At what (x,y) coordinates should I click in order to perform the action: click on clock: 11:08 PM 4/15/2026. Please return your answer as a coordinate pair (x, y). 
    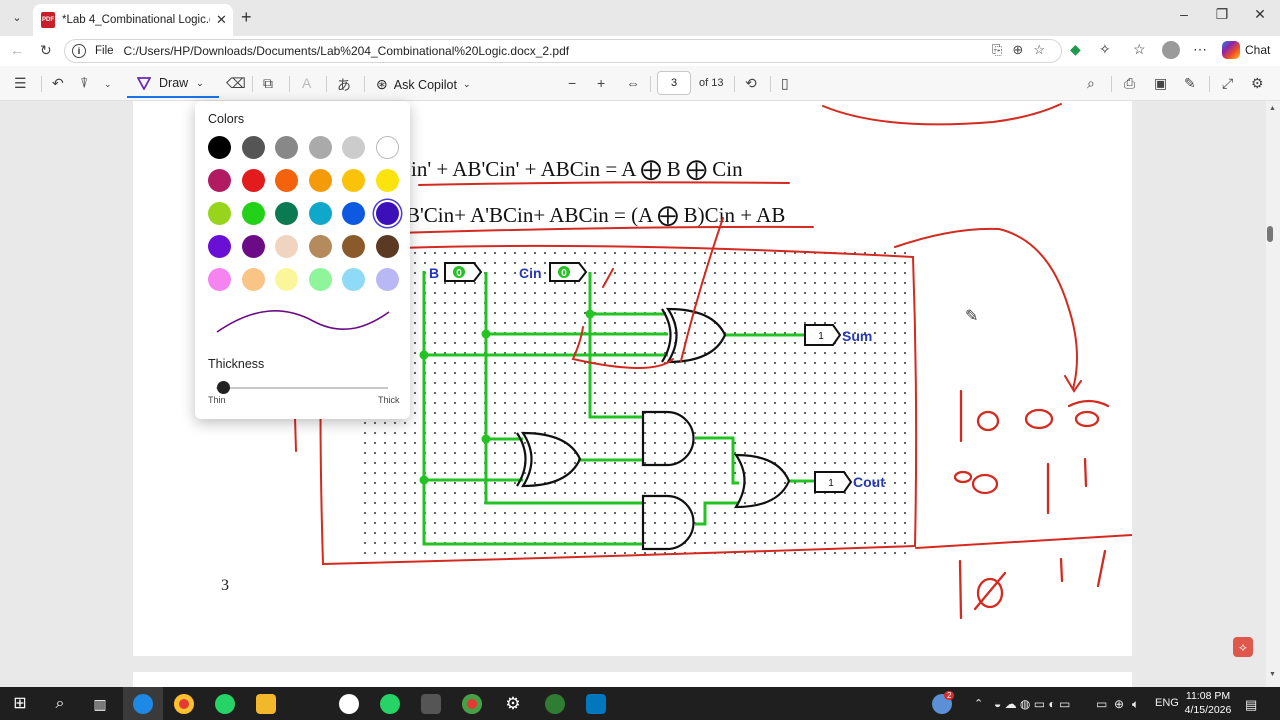
    Looking at the image, I should click on (1208, 703).